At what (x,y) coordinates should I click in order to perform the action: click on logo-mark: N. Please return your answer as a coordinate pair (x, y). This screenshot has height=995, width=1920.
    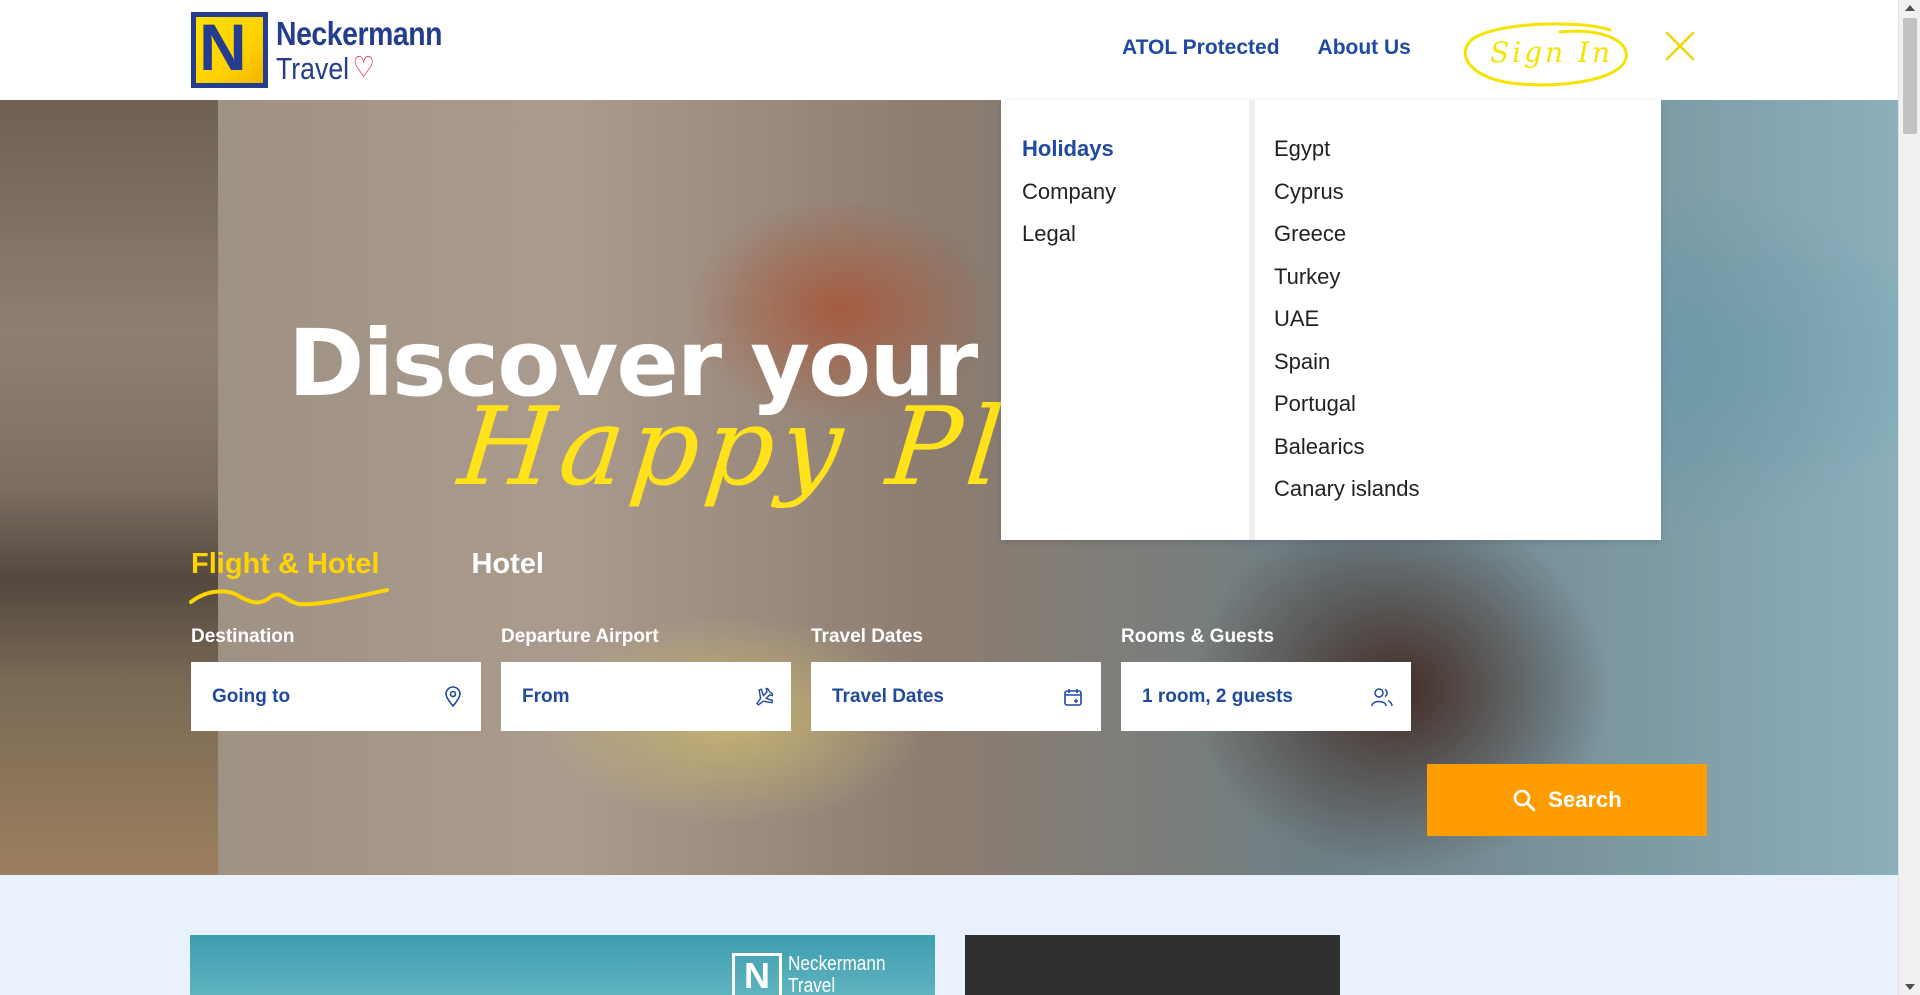
    Looking at the image, I should click on (229, 50).